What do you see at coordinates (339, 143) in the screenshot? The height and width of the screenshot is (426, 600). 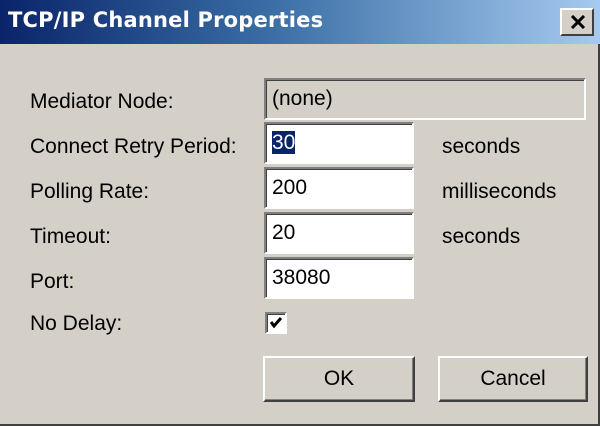 I see `connect-retry-period-input: 30` at bounding box center [339, 143].